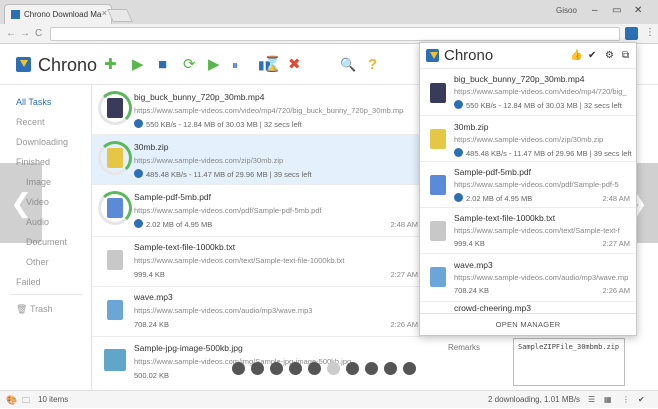 The image size is (658, 409). I want to click on refresh-icon: ⟳, so click(189, 65).